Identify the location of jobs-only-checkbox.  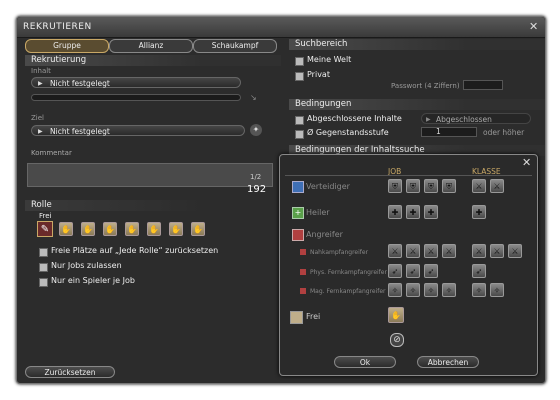
(43, 267).